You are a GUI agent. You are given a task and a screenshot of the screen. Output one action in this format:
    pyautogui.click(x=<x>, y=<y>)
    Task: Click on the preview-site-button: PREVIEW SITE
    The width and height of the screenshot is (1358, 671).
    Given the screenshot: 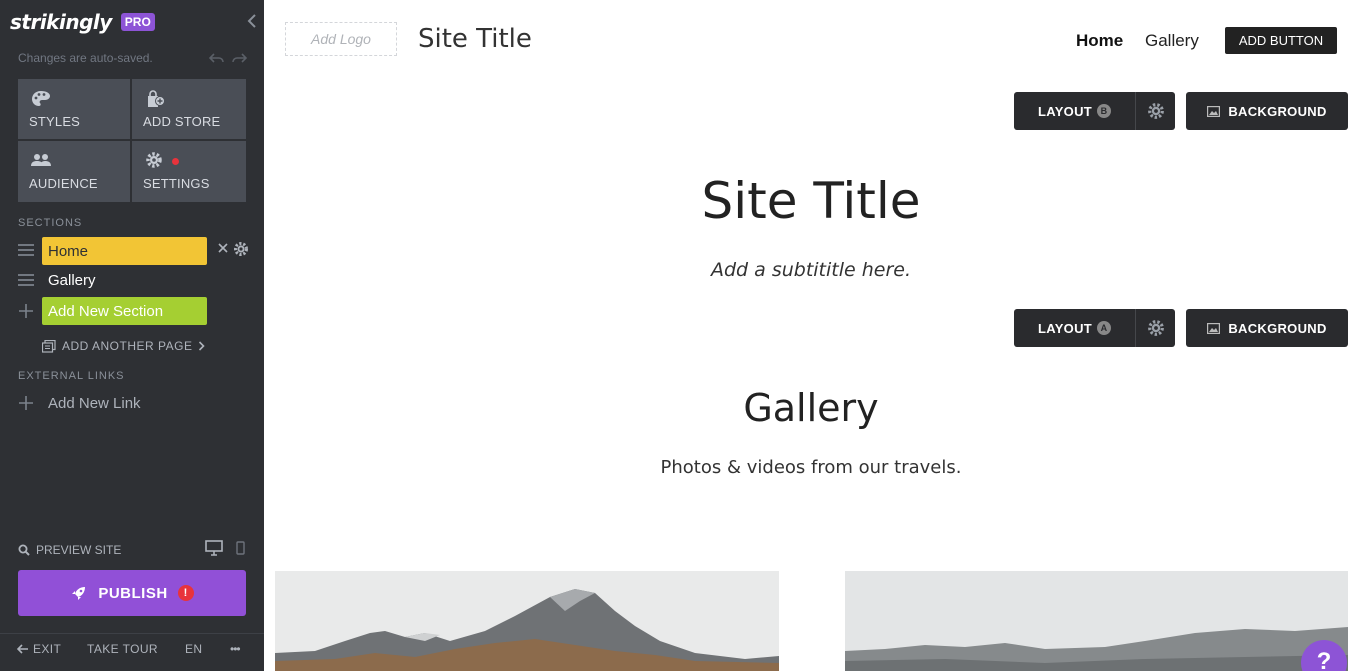 What is the action you would take?
    pyautogui.click(x=69, y=550)
    